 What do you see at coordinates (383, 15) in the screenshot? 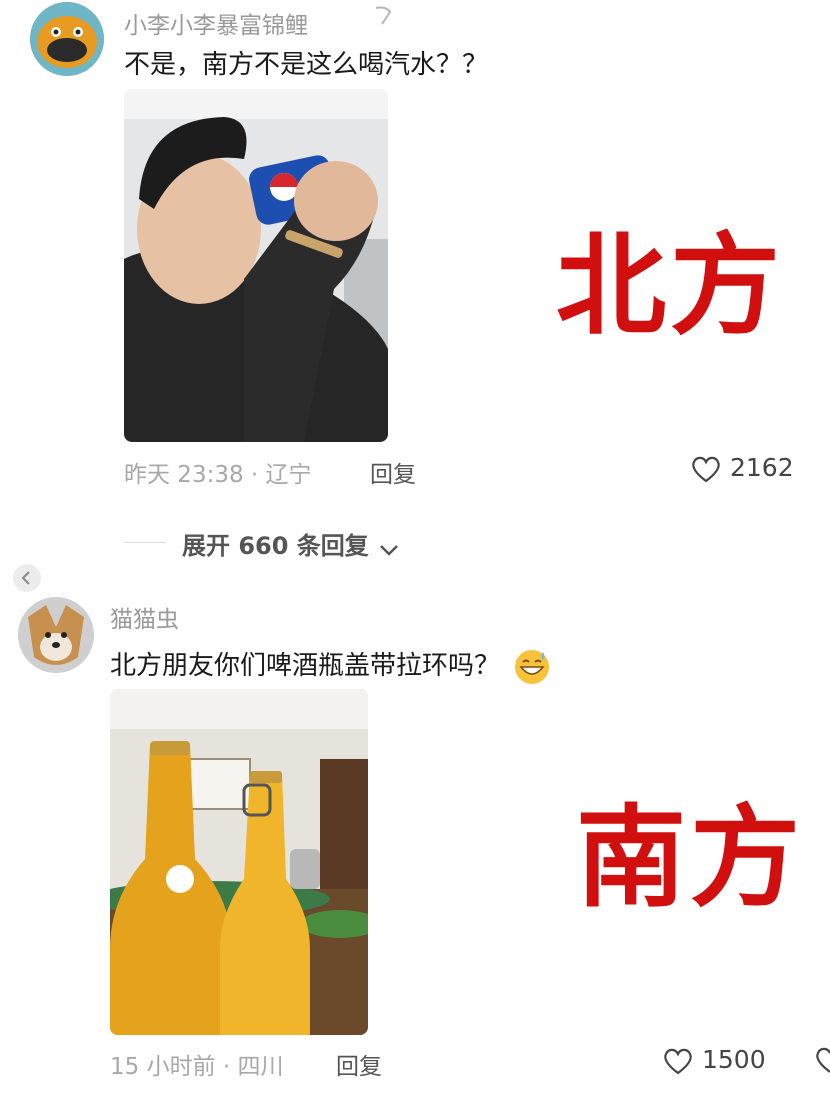
I see `pin-icon` at bounding box center [383, 15].